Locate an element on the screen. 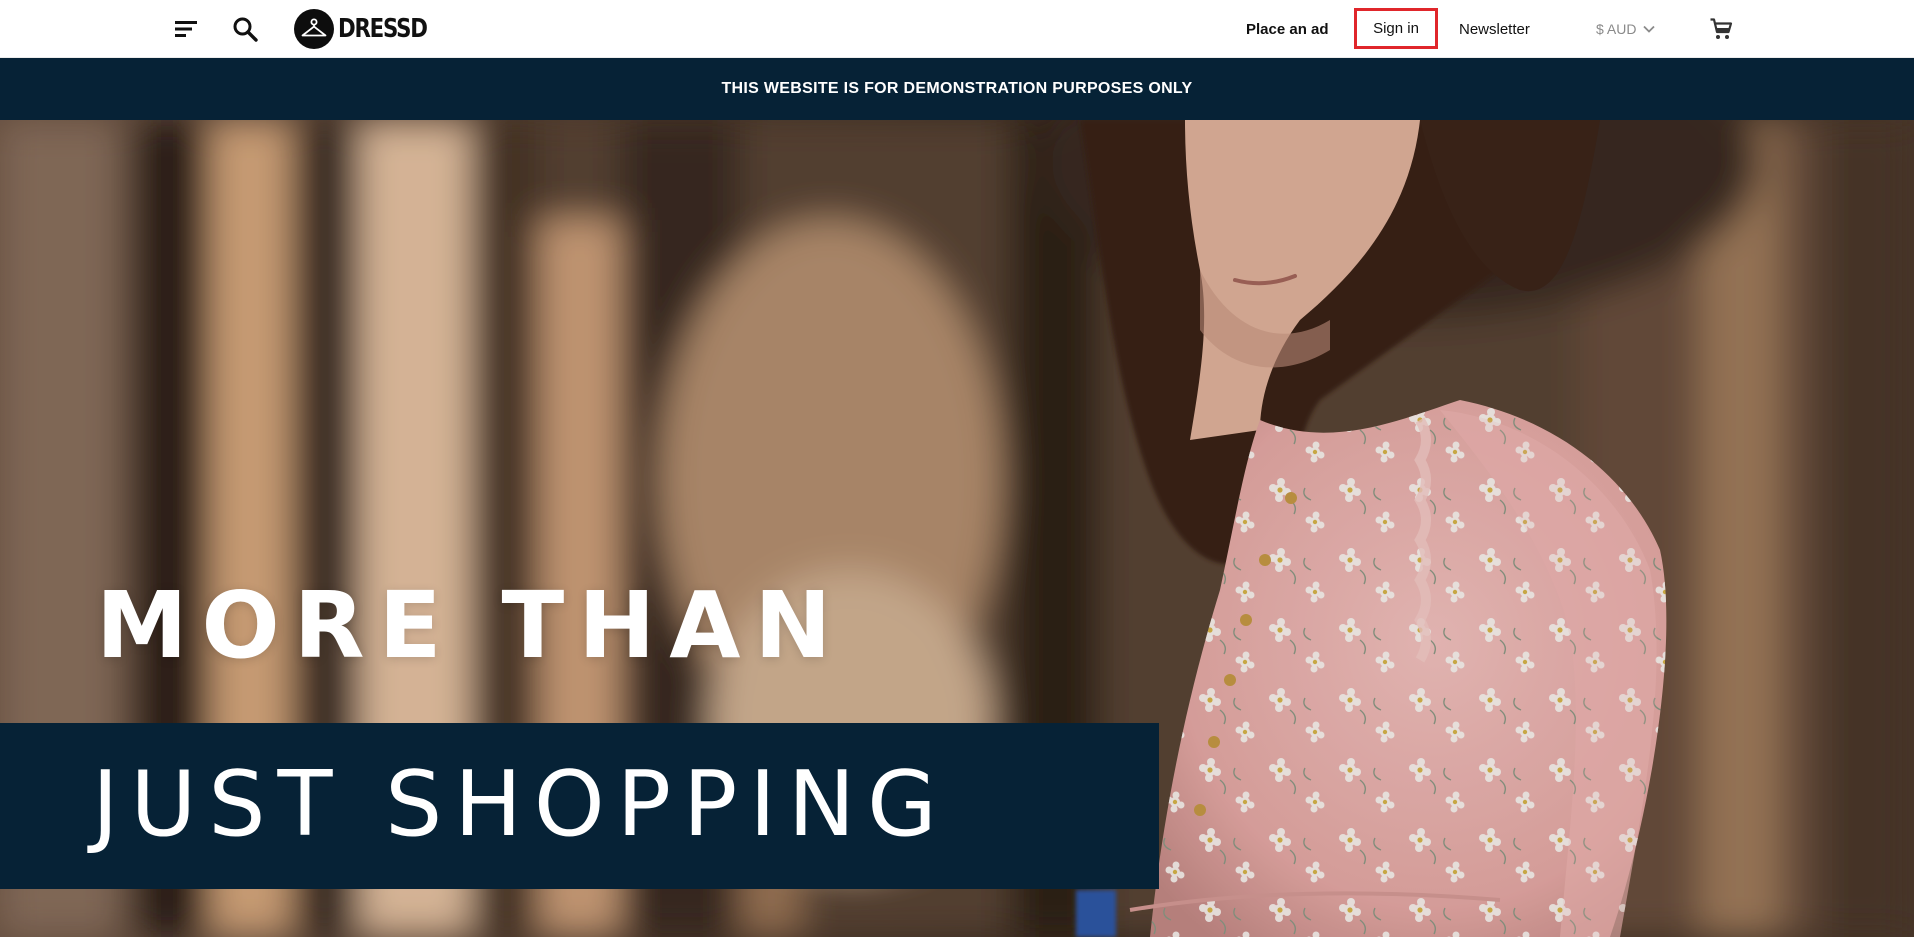 Image resolution: width=1914 pixels, height=937 pixels. menu-icon is located at coordinates (186, 29).